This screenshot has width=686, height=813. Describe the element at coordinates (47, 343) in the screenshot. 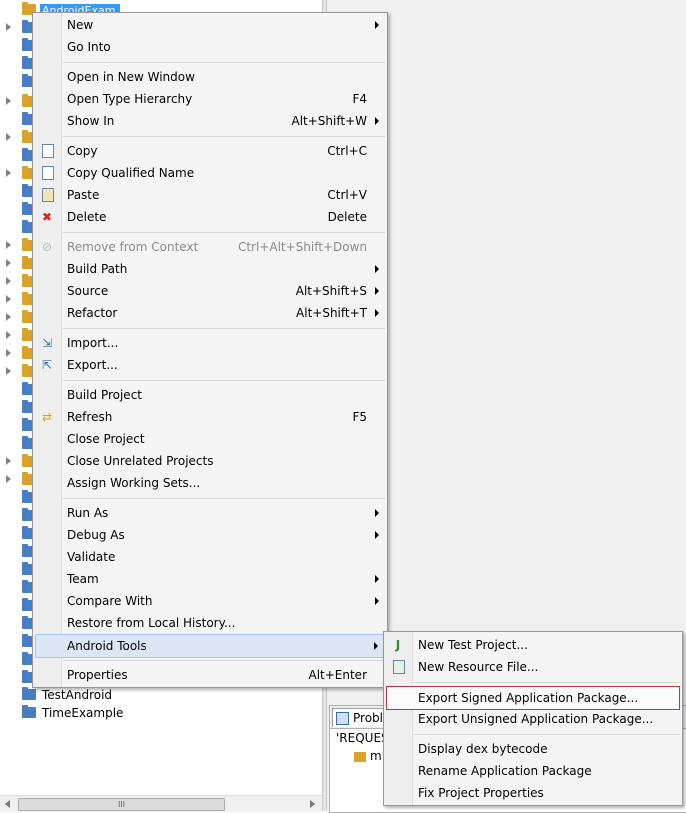

I see `import-icon: ⇲` at that location.